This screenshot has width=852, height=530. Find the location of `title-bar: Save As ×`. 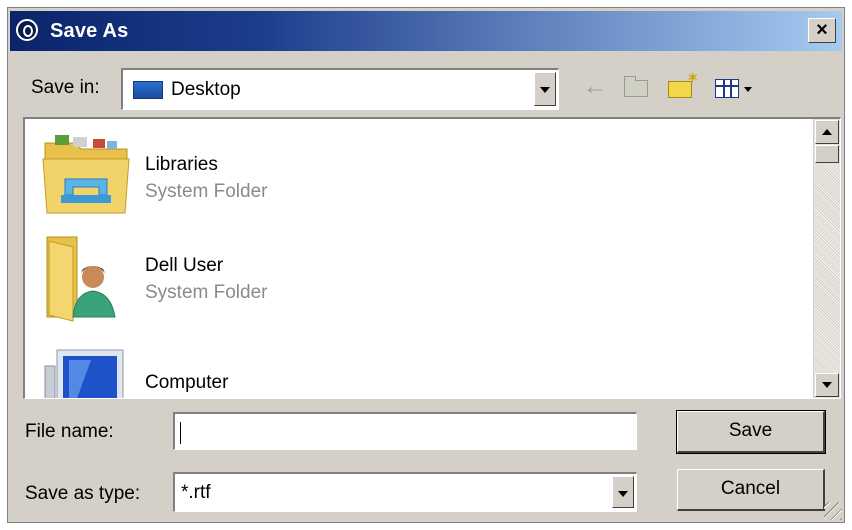

title-bar: Save As × is located at coordinates (426, 31).